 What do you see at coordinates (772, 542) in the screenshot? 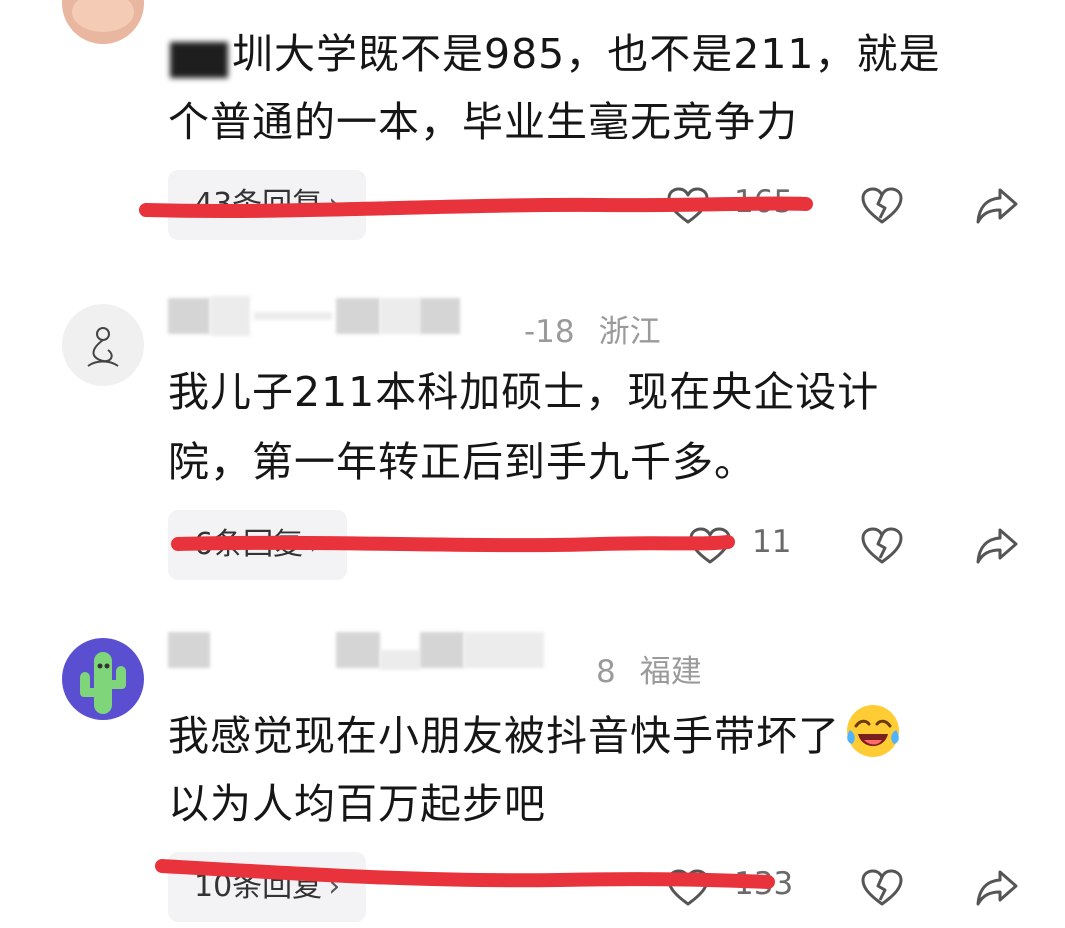
I see `like-count: 11` at bounding box center [772, 542].